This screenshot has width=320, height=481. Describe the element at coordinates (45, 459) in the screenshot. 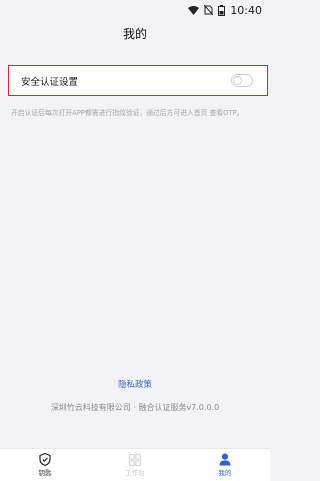

I see `shield-icon` at that location.